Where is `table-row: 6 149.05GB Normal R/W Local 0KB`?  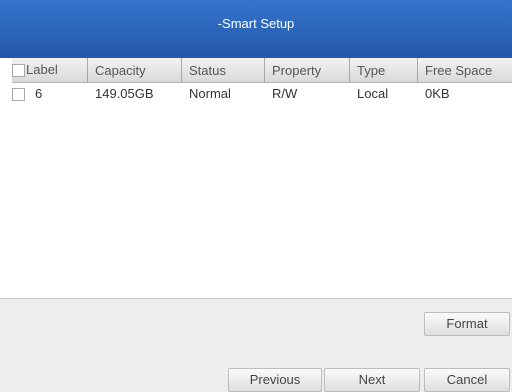
table-row: 6 149.05GB Normal R/W Local 0KB is located at coordinates (262, 94).